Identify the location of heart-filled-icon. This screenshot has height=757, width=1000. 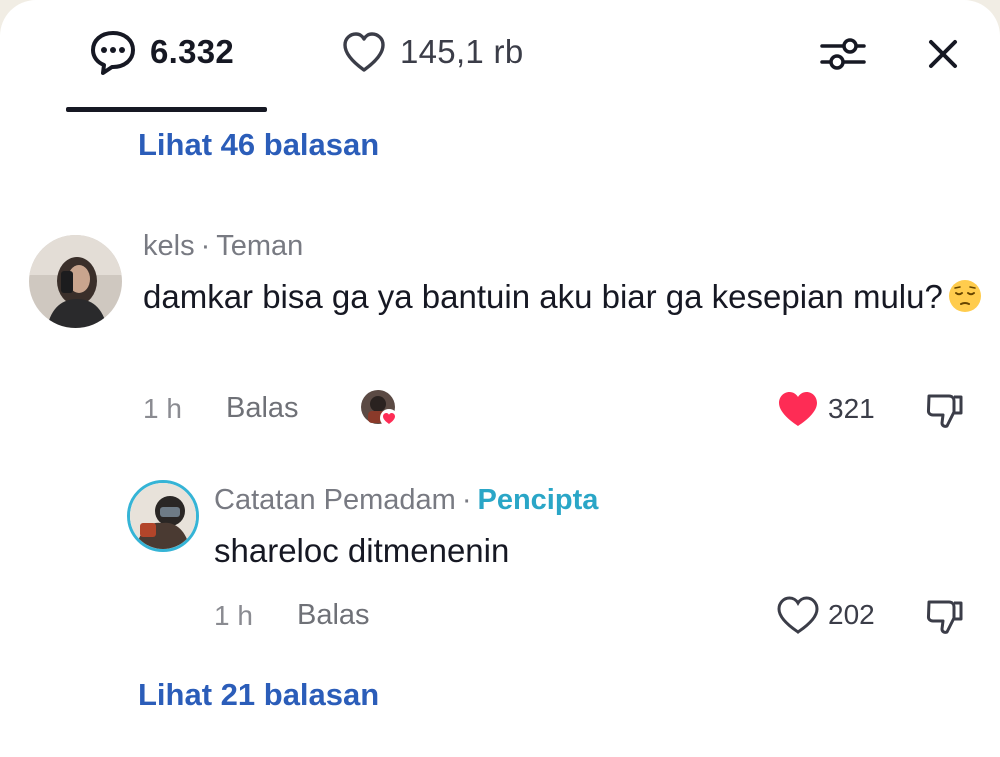
(798, 409).